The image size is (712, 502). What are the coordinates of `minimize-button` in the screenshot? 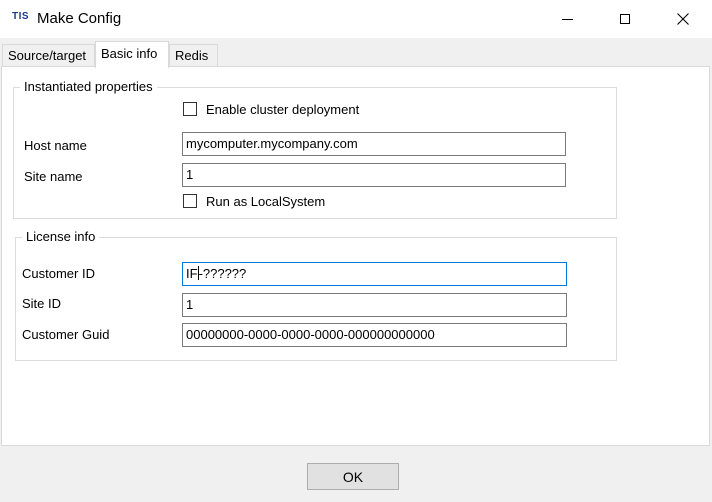 It's located at (567, 19).